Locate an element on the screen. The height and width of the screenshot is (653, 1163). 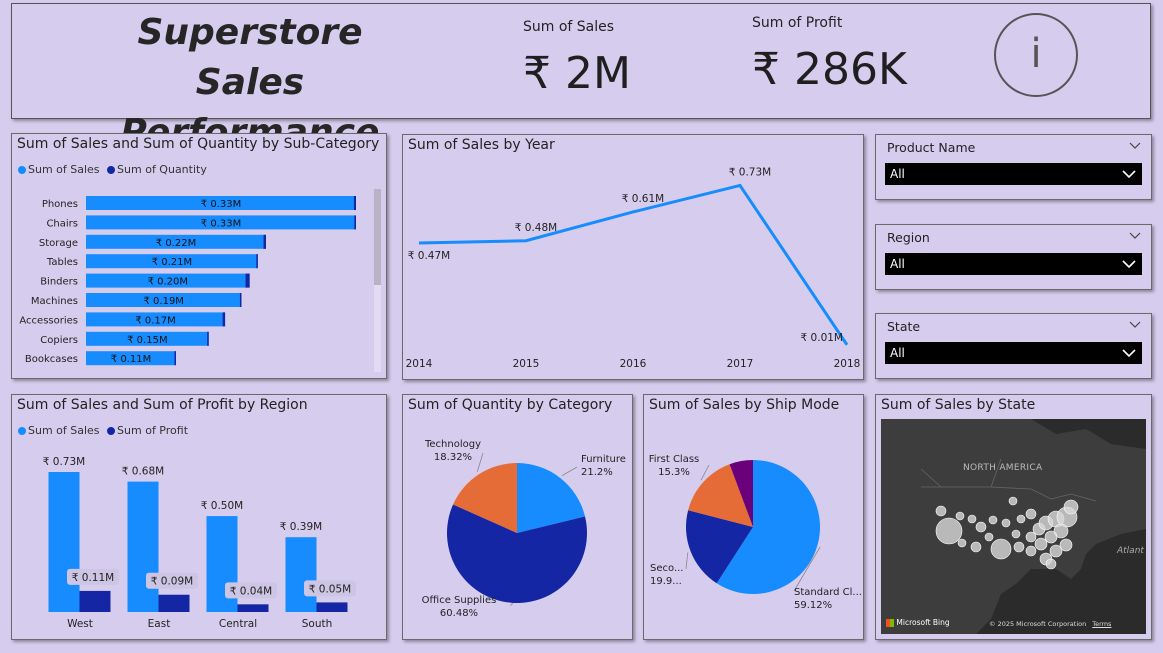
year-data-label: ₹ 0.61M is located at coordinates (643, 199).